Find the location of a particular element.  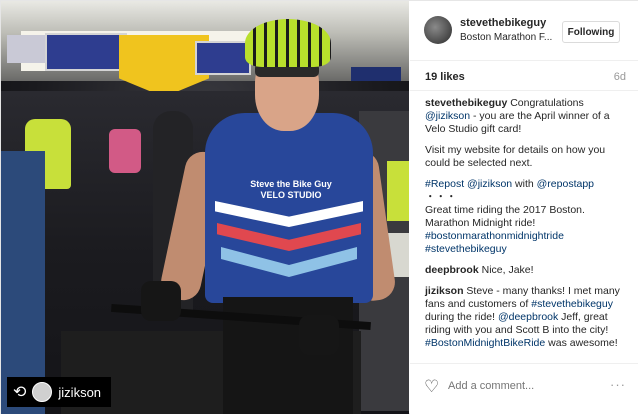

comment-text: was awesome! is located at coordinates (581, 343).